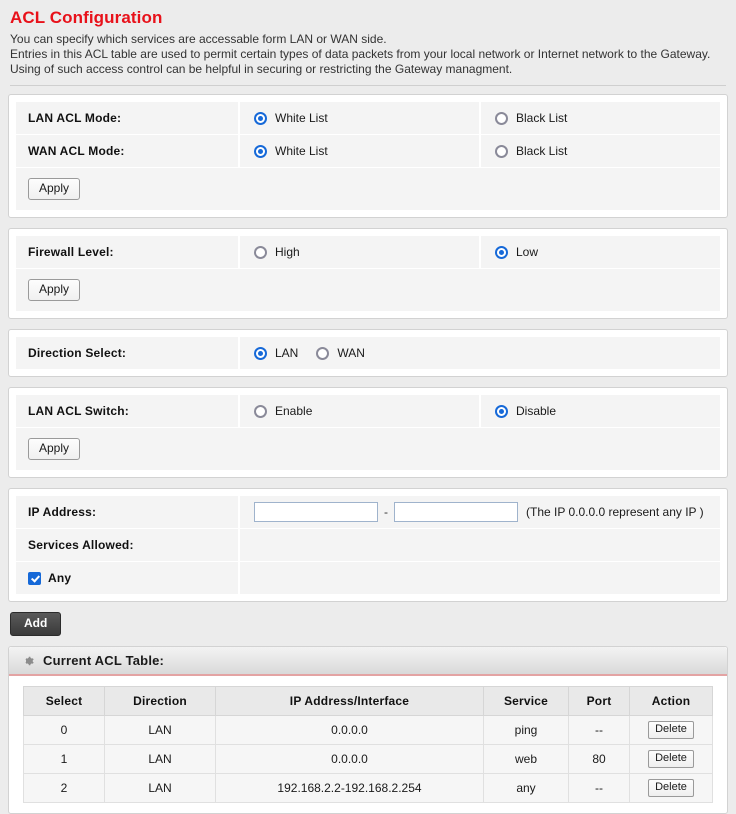 This screenshot has width=736, height=814. I want to click on lan-acl-mode-white-cell: White List, so click(360, 118).